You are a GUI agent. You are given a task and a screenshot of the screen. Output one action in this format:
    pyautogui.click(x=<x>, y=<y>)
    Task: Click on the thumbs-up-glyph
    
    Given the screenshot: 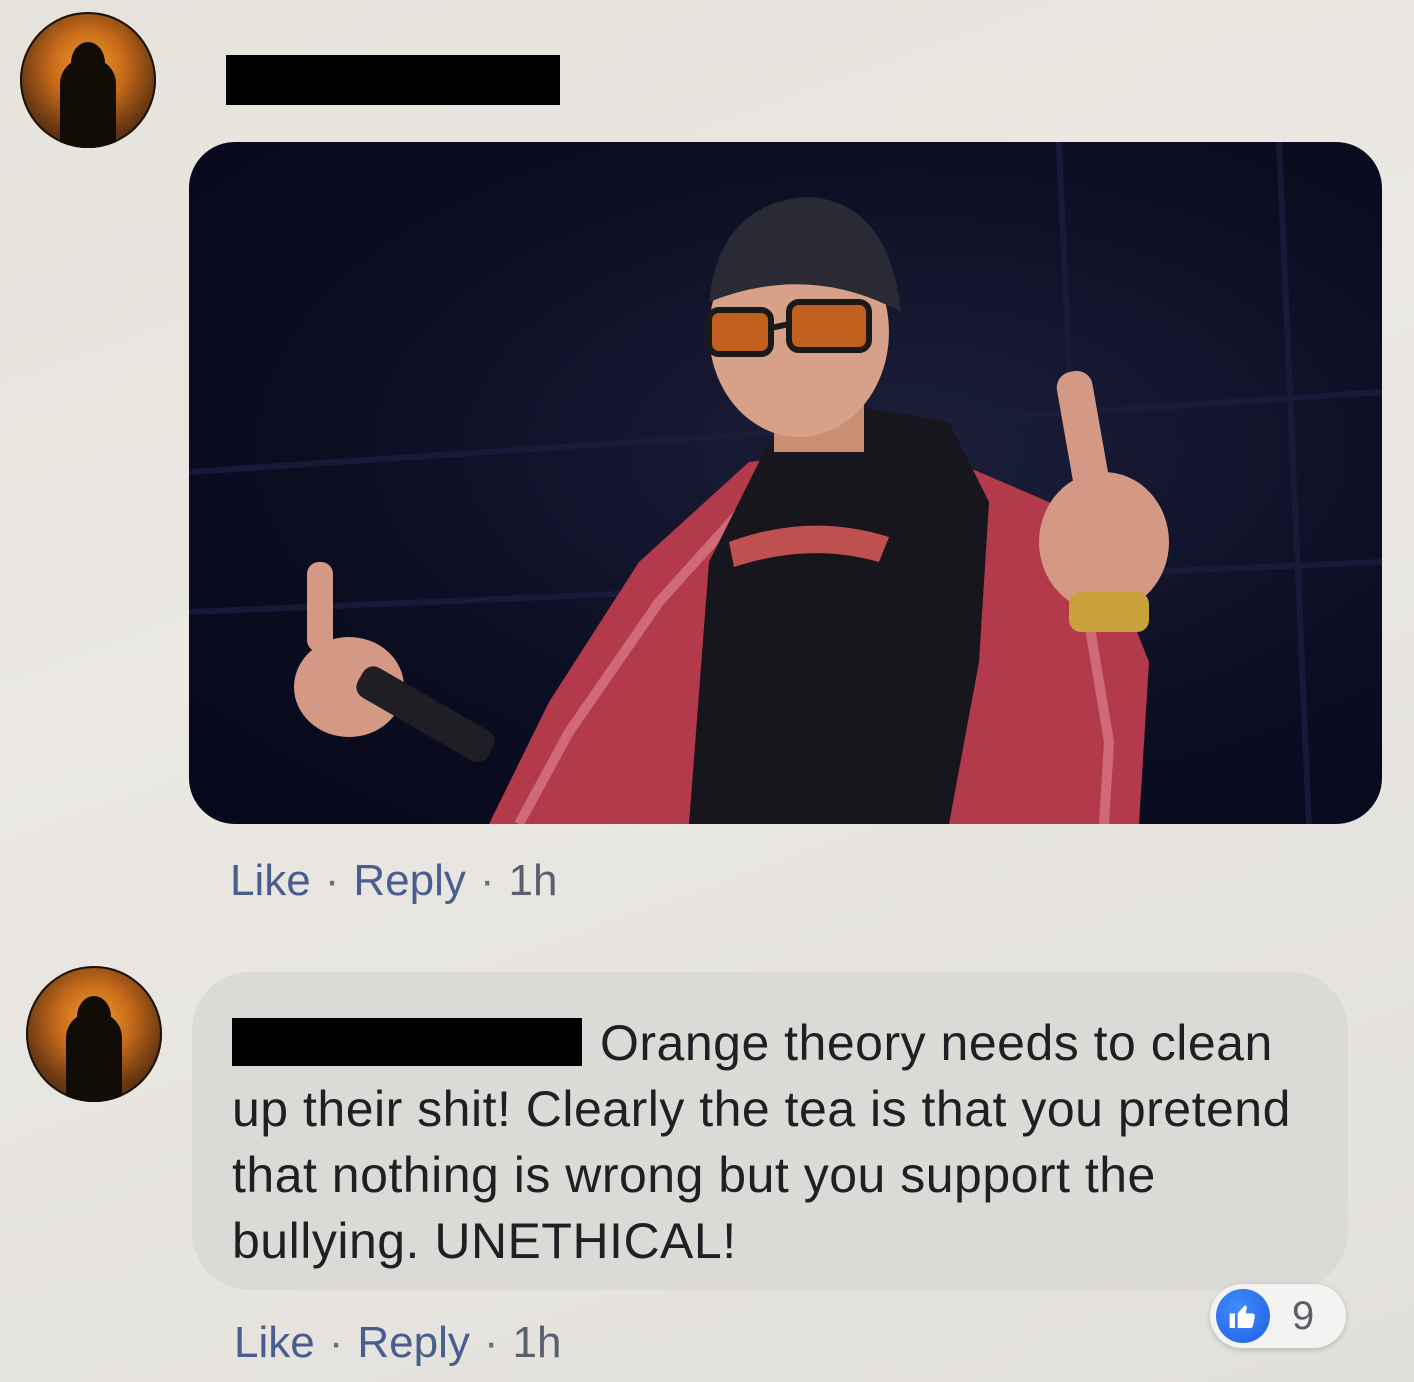 What is the action you would take?
    pyautogui.click(x=1242, y=1316)
    